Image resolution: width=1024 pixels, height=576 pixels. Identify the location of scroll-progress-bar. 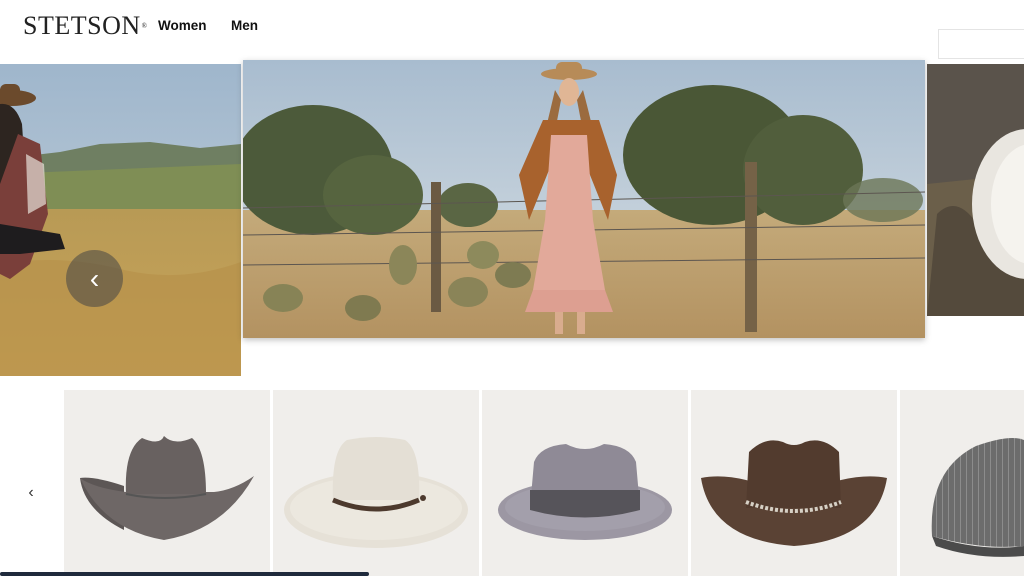
(184, 574).